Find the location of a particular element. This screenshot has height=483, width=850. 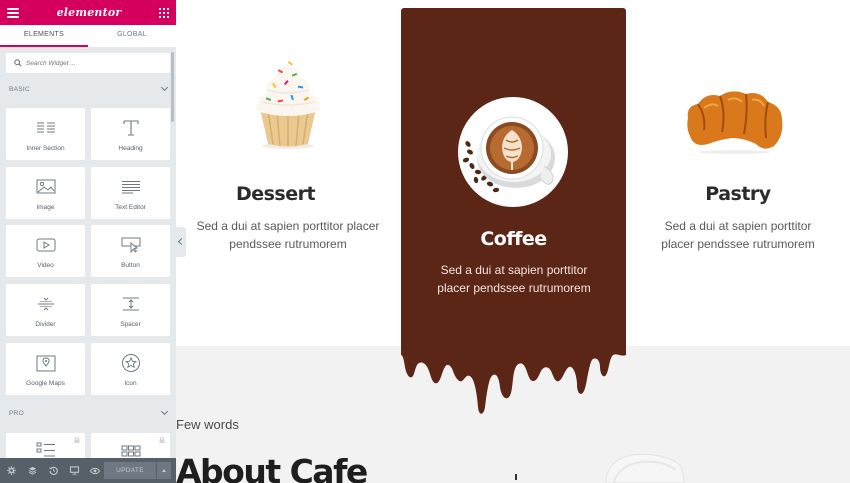

preview-eye-icon is located at coordinates (95, 471).